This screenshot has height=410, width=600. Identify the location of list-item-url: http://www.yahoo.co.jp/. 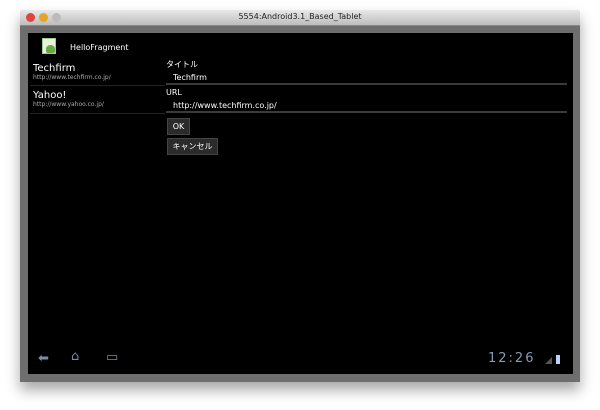
(68, 104).